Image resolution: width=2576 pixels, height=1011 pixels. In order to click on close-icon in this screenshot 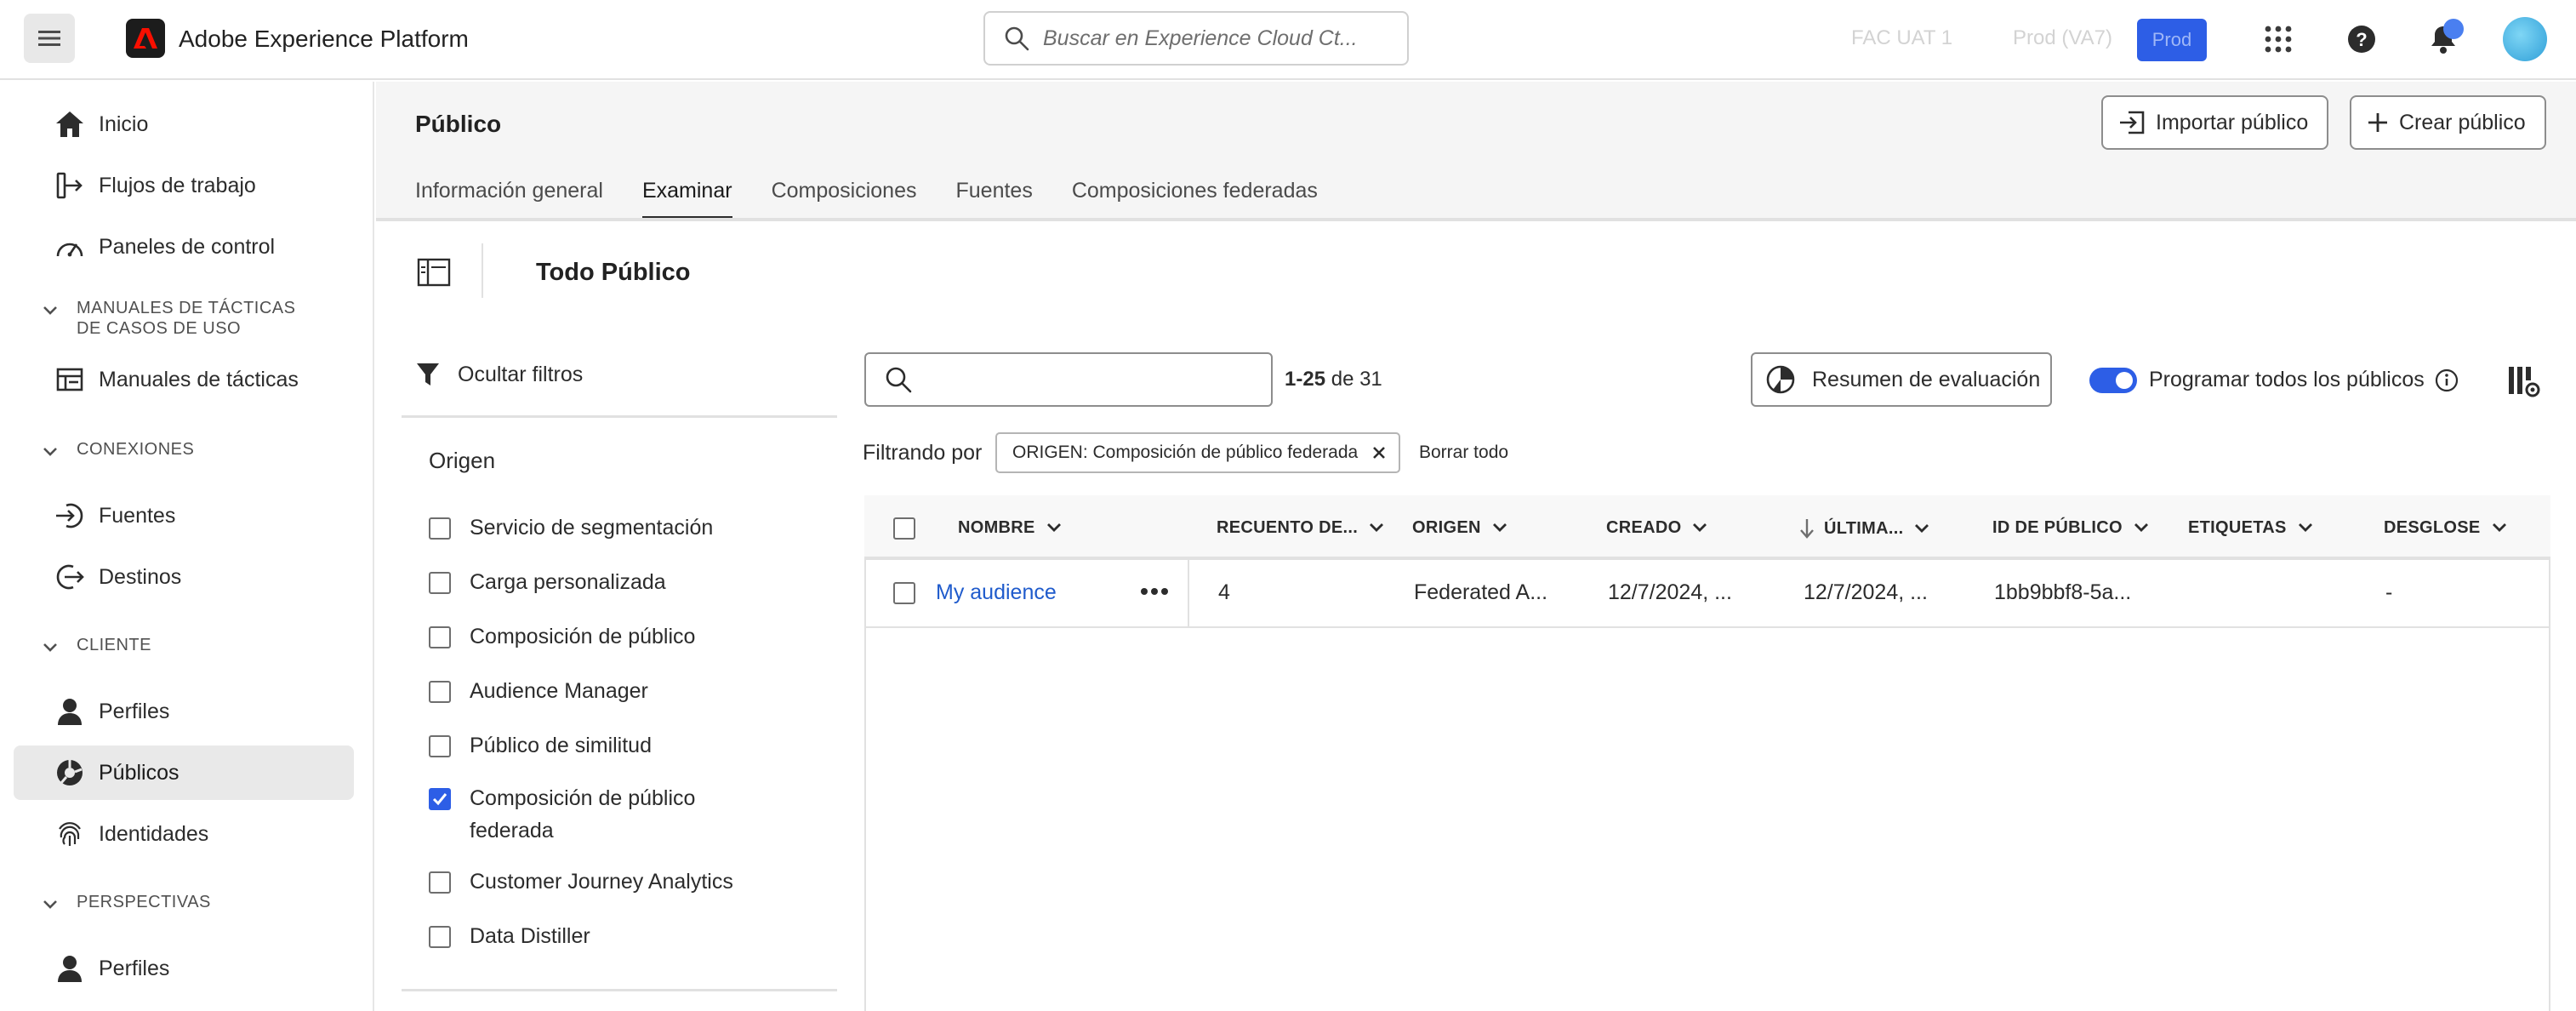, I will do `click(1379, 452)`.